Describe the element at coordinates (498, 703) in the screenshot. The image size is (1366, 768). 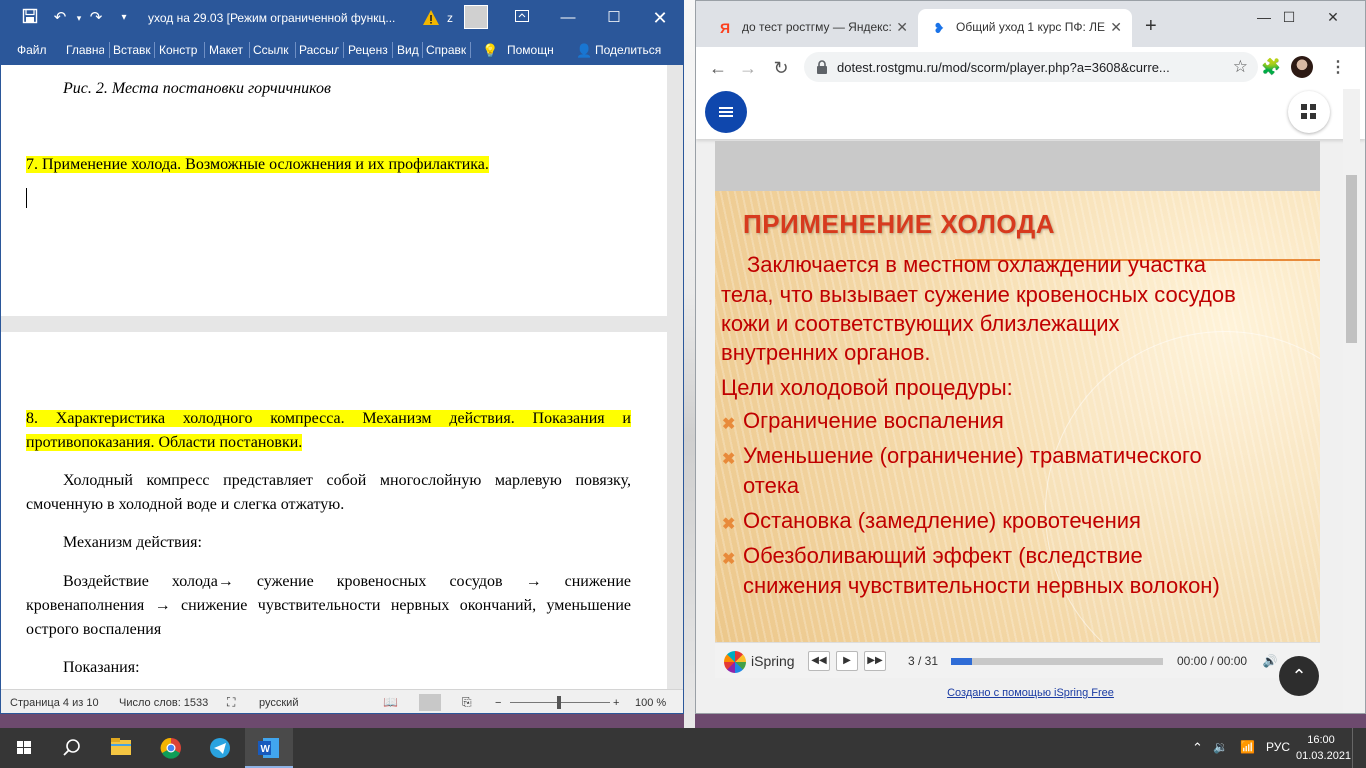
I see `zoom-out-button: −` at that location.